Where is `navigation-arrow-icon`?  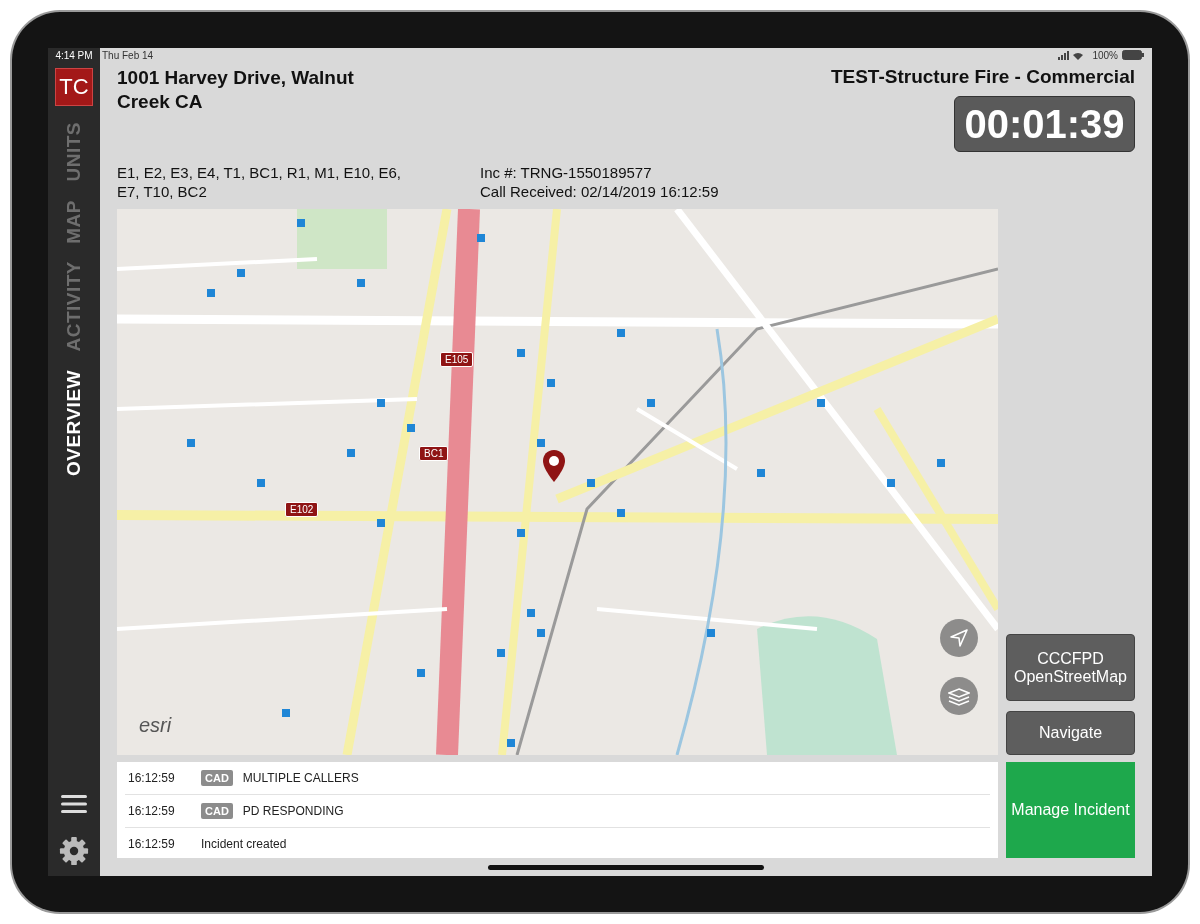
navigation-arrow-icon is located at coordinates (959, 638).